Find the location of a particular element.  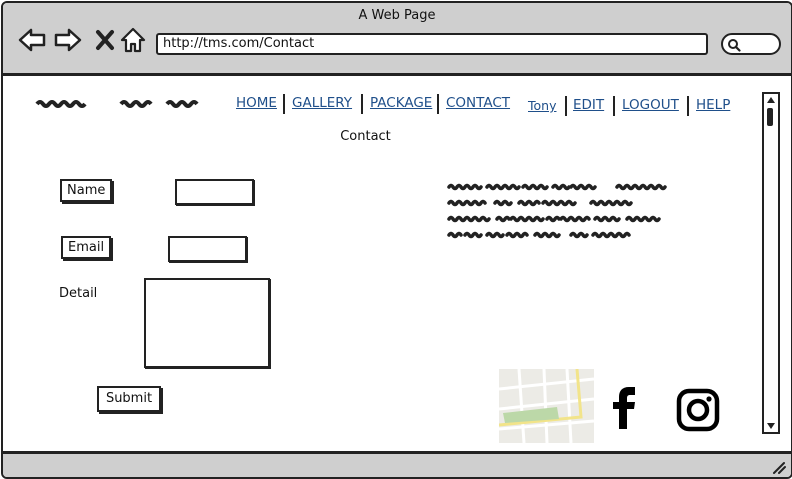

close-icon is located at coordinates (106, 40).